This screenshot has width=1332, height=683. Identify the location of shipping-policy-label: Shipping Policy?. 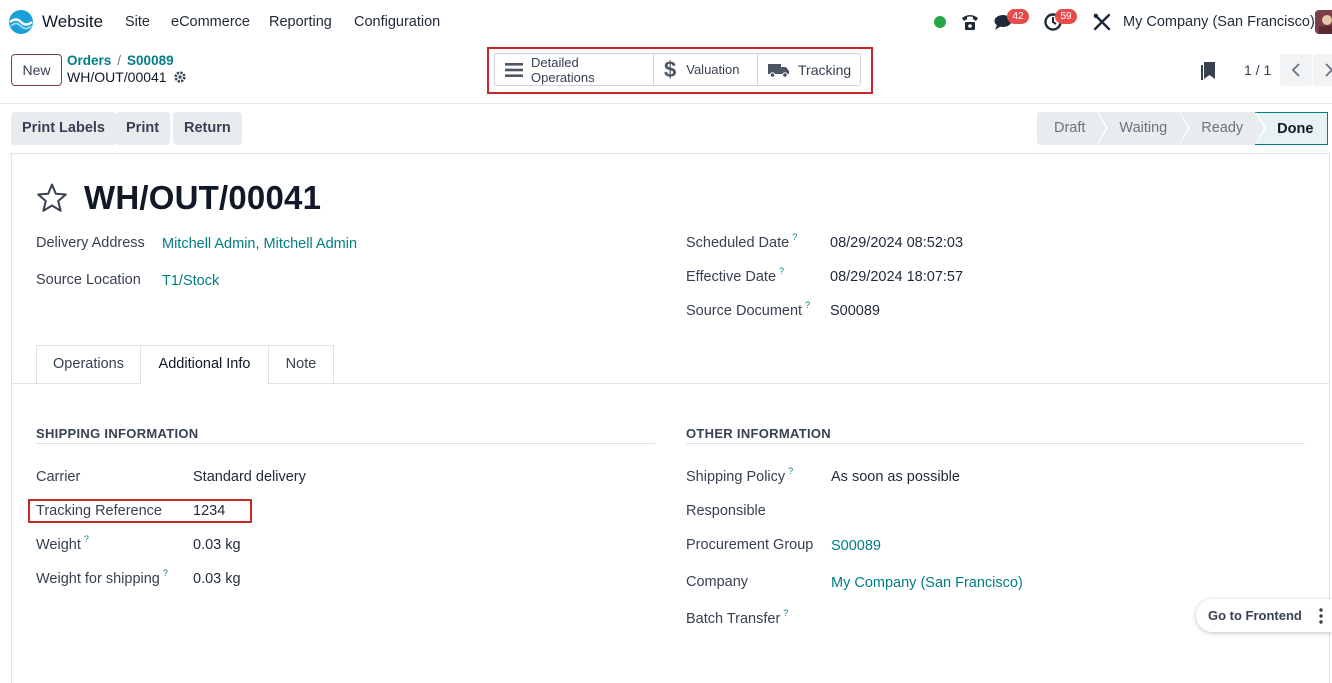
(740, 475).